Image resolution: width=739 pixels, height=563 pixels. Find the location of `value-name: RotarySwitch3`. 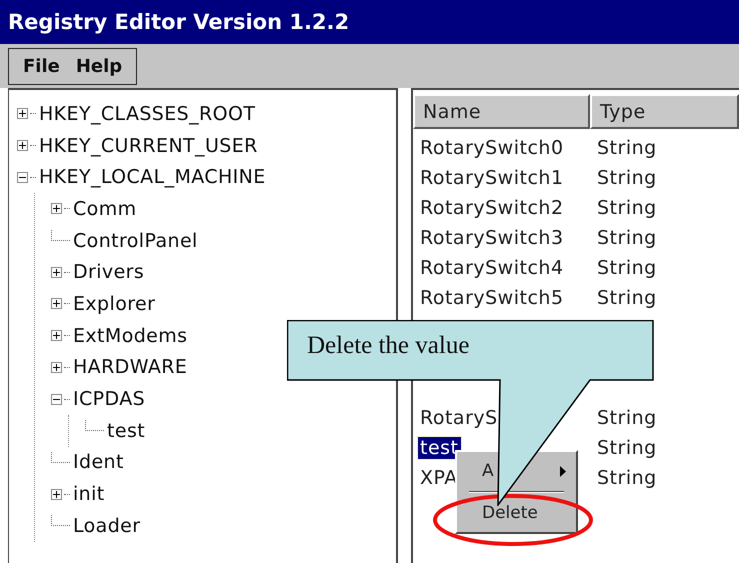

value-name: RotarySwitch3 is located at coordinates (492, 238).